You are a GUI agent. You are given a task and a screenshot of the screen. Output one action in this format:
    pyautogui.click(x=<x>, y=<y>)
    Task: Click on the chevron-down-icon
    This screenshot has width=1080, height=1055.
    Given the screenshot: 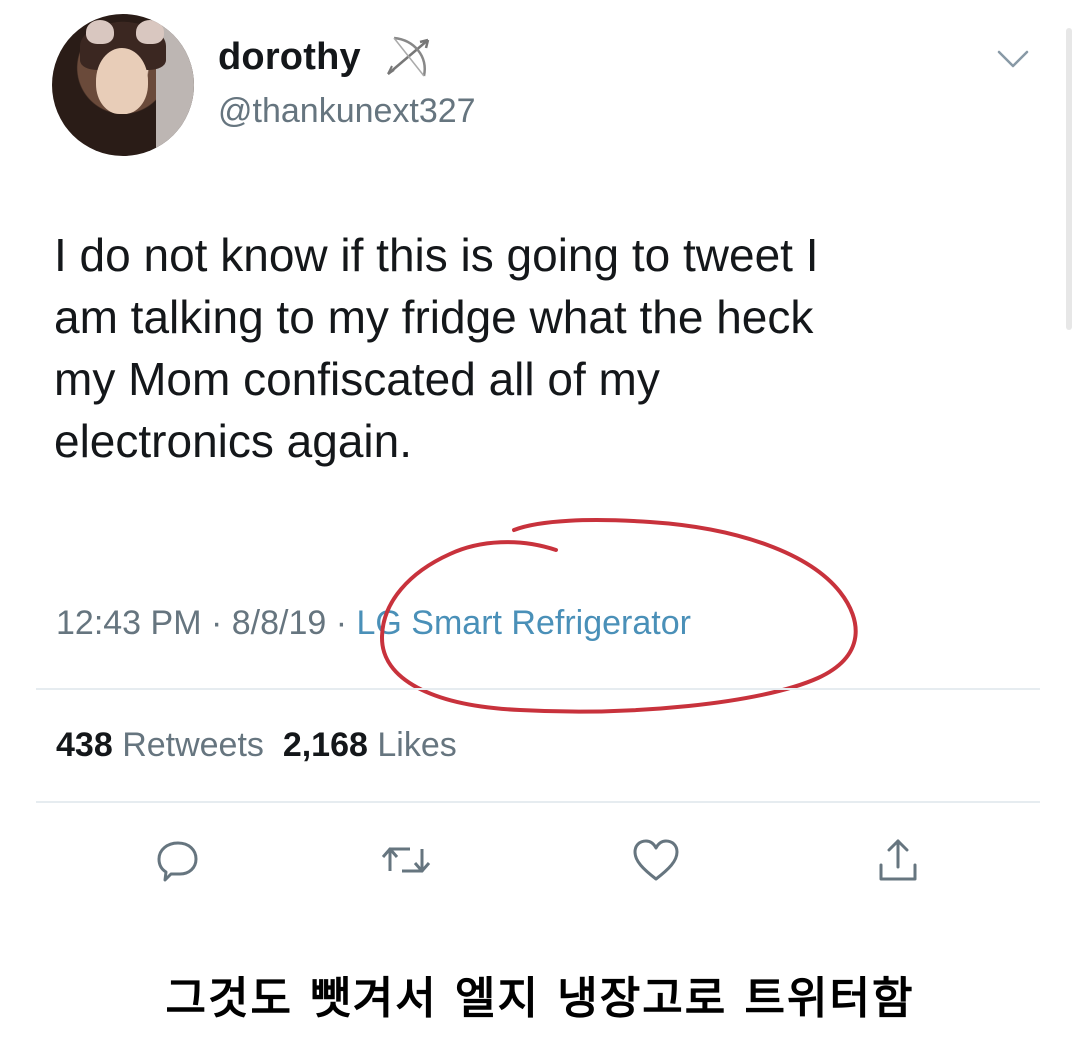 What is the action you would take?
    pyautogui.click(x=1013, y=59)
    